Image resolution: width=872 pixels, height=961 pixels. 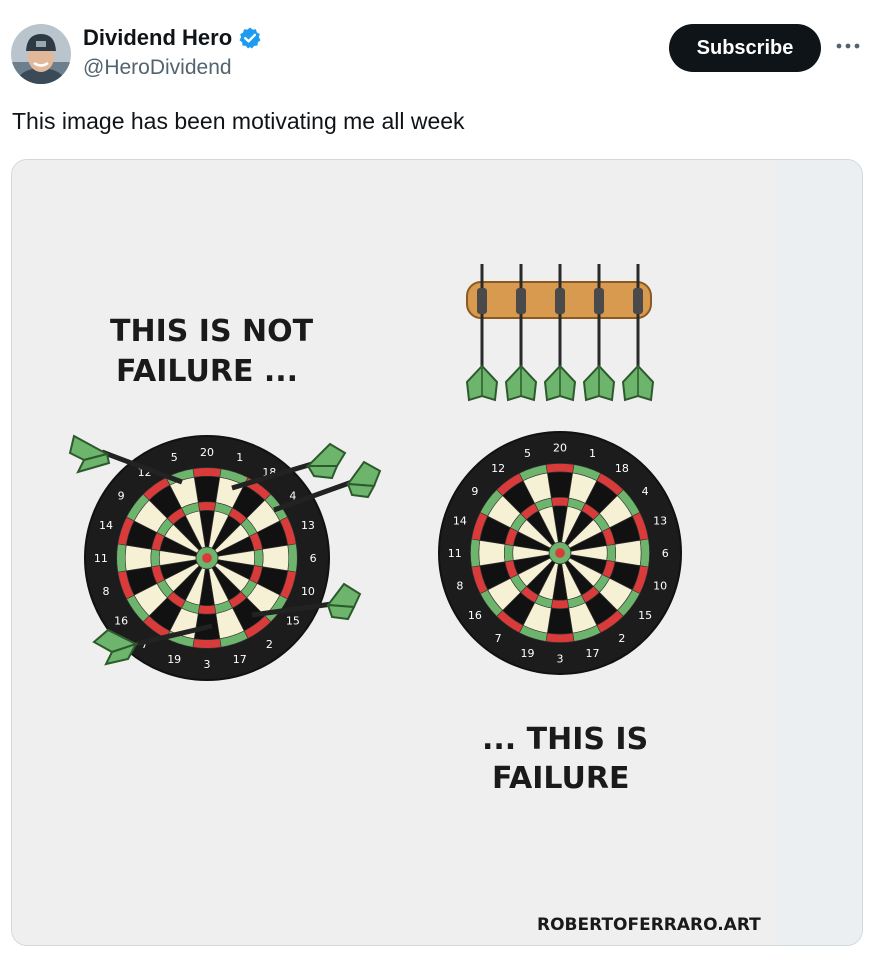 I want to click on artist-credit: ROBERTOFERRARO.ART, so click(x=649, y=925).